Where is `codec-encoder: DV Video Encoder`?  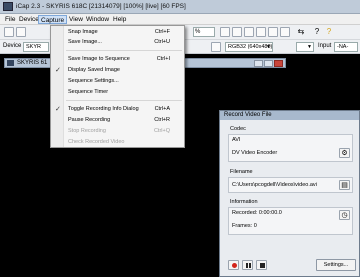
codec-encoder: DV Video Encoder is located at coordinates (255, 153).